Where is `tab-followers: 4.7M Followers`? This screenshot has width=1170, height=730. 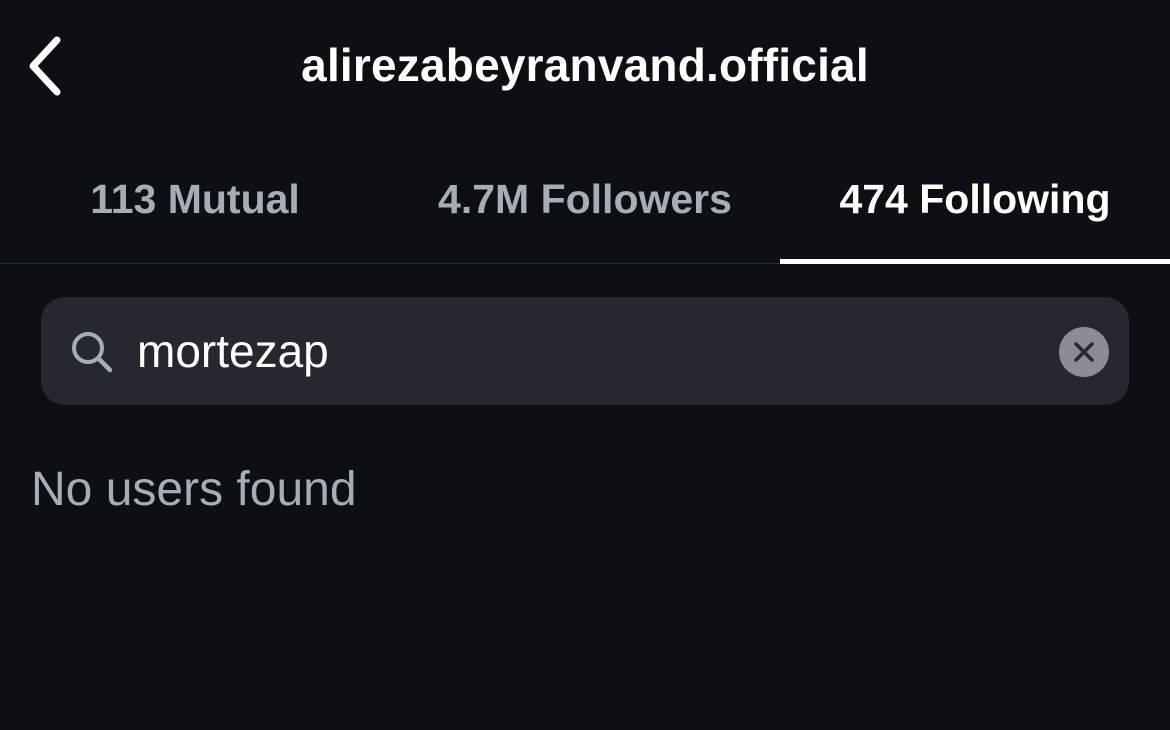
tab-followers: 4.7M Followers is located at coordinates (585, 199).